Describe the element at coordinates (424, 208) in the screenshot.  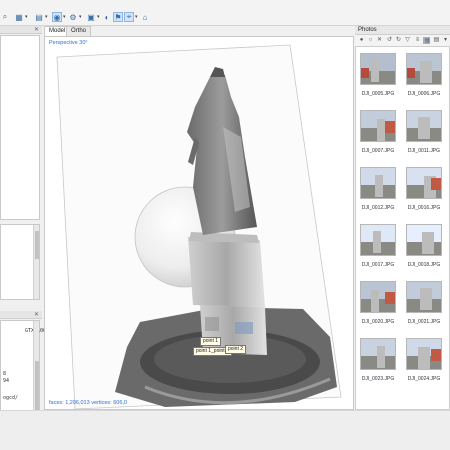
I see `photo-caption: DJI_0016.JPG` at that location.